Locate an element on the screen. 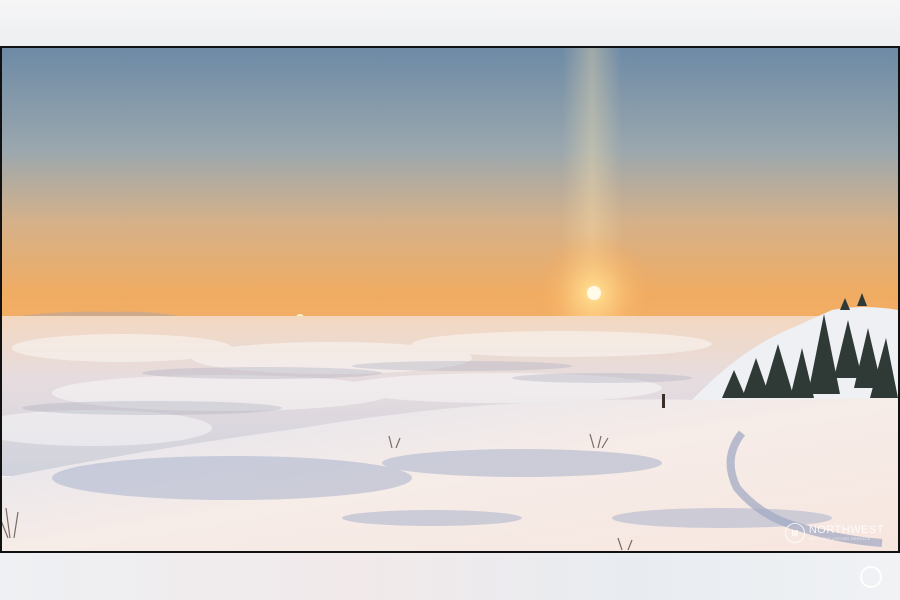 This screenshot has width=900, height=600. watermark-brand: NORTHWEST is located at coordinates (846, 530).